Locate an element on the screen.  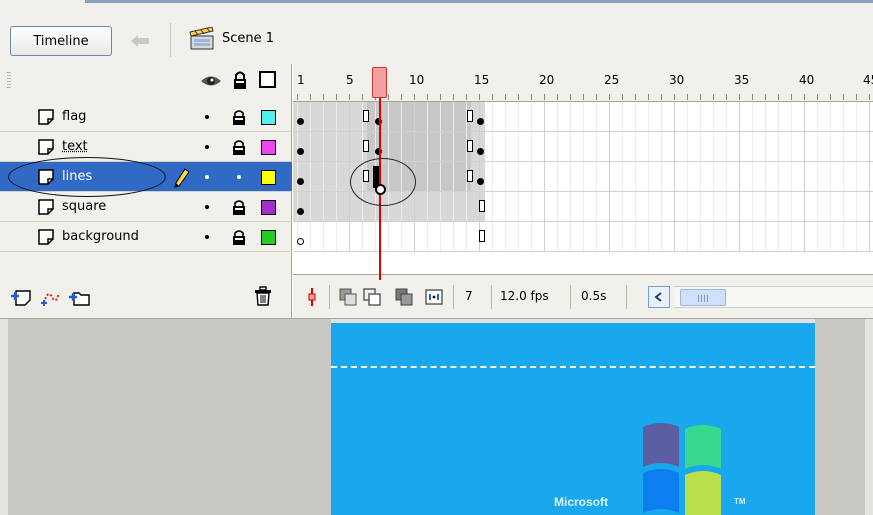
onion-skin-icon is located at coordinates (348, 297).